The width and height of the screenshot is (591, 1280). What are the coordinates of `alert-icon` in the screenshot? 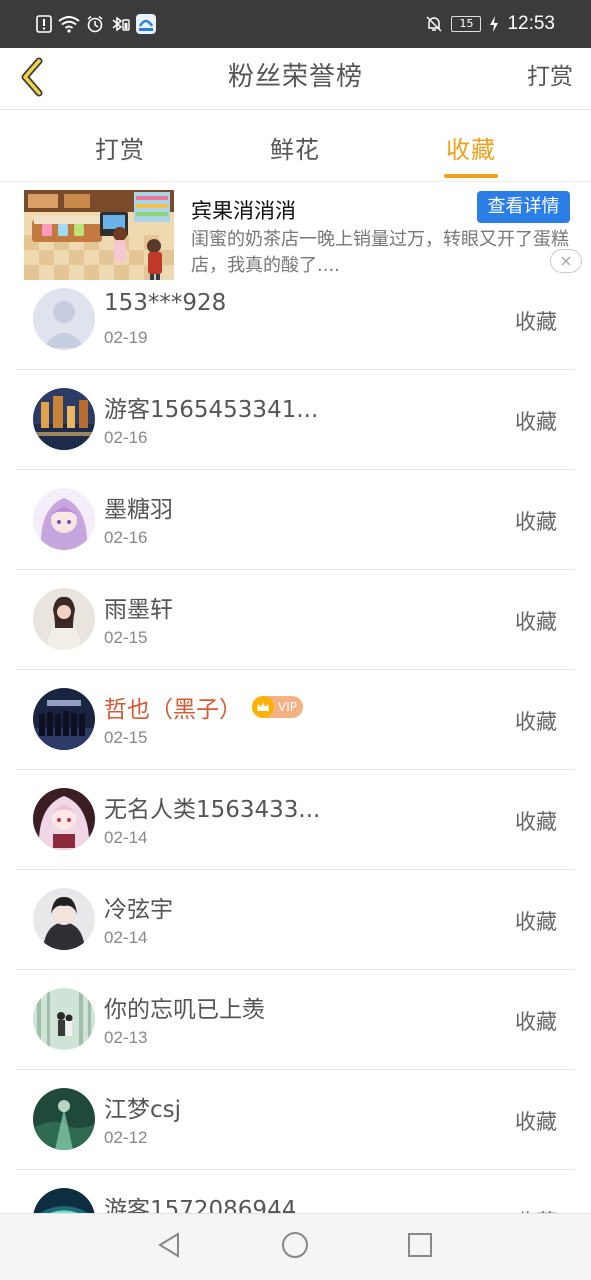 It's located at (44, 24).